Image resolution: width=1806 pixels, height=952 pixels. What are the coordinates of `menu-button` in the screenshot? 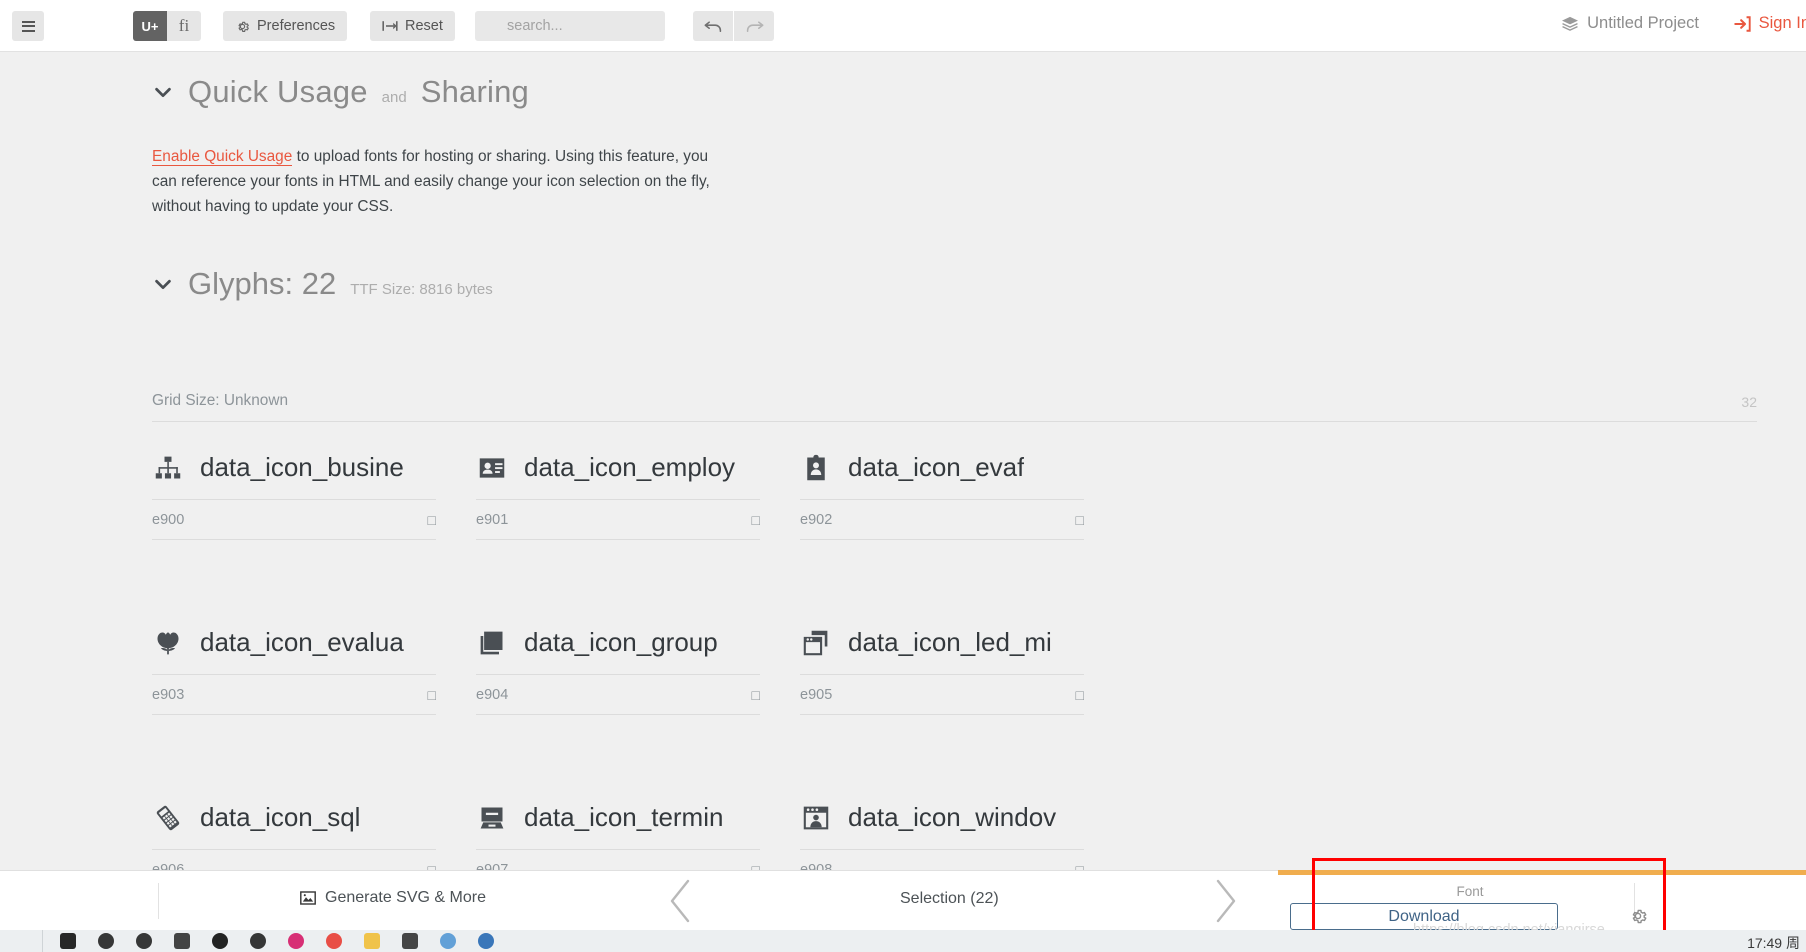 It's located at (28, 26).